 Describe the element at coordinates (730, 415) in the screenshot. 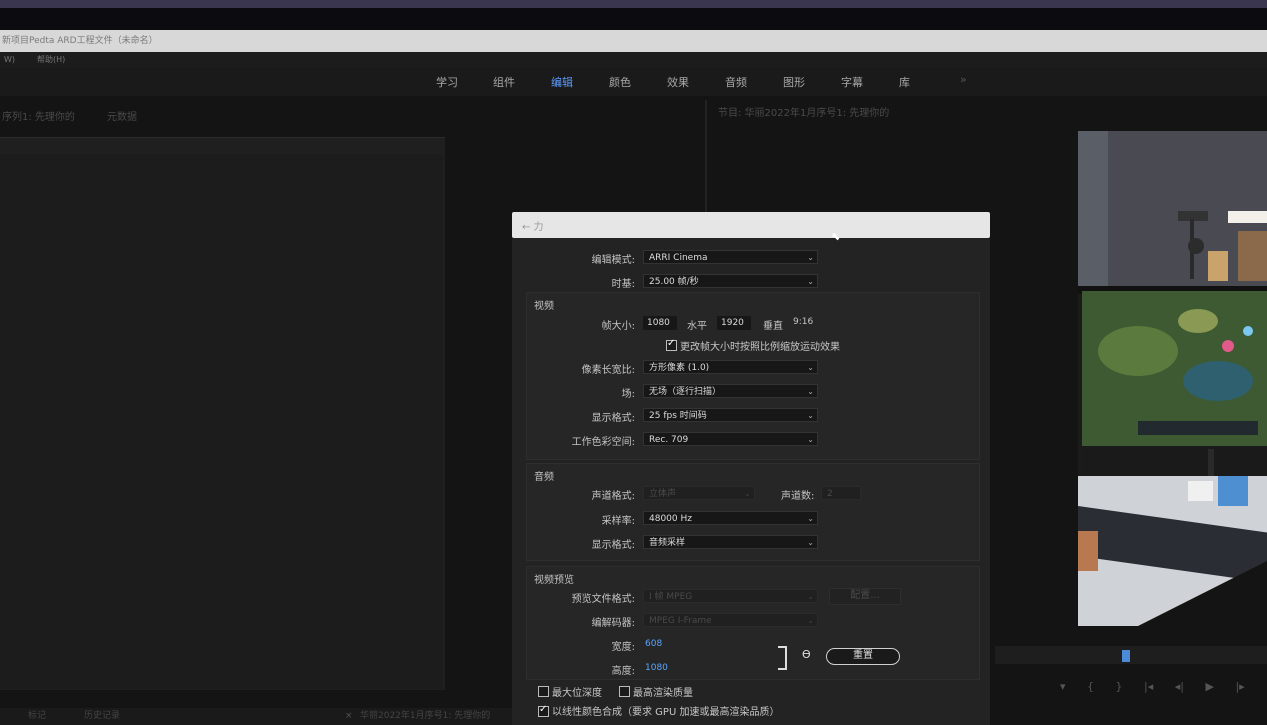

I see `display-format-select: 25 fps 时间码 ⌄` at that location.